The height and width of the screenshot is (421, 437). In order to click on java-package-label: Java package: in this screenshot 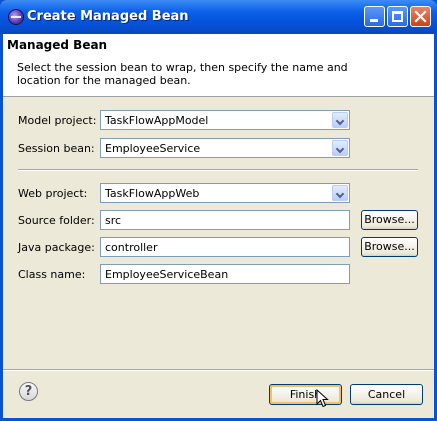, I will do `click(56, 247)`.